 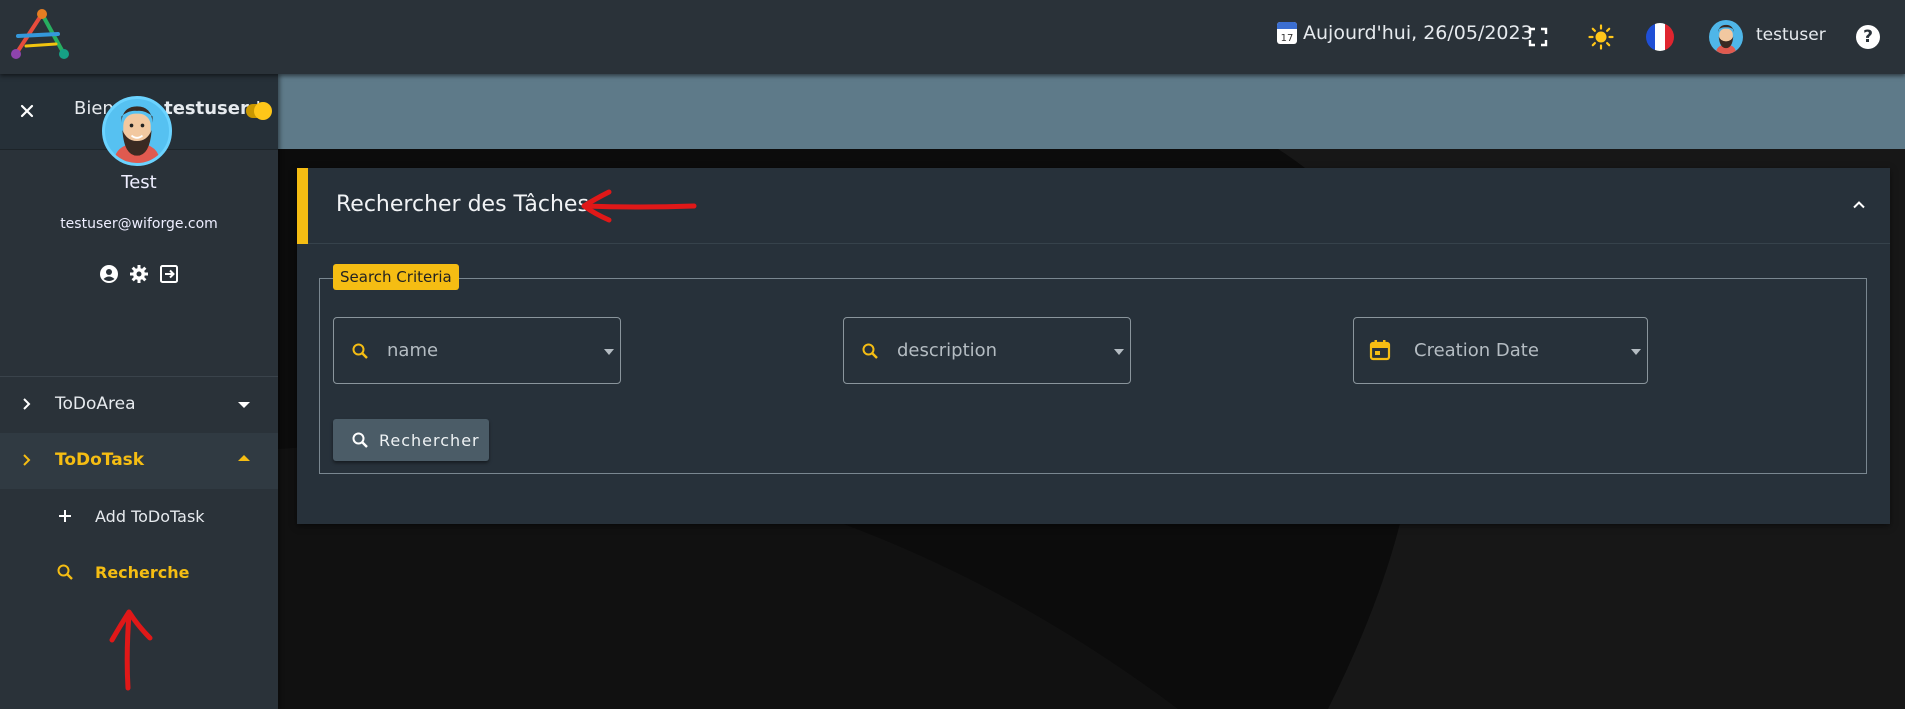 What do you see at coordinates (1091, 111) in the screenshot?
I see `page-banner` at bounding box center [1091, 111].